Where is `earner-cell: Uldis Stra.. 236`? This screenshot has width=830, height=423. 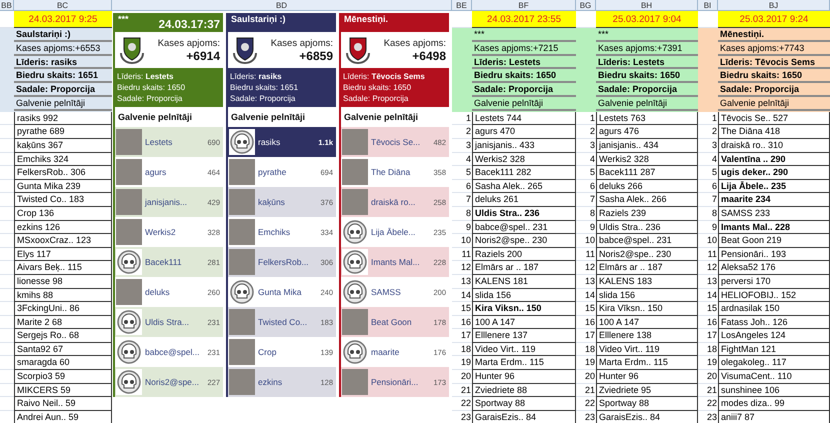 earner-cell: Uldis Stra.. 236 is located at coordinates (647, 227).